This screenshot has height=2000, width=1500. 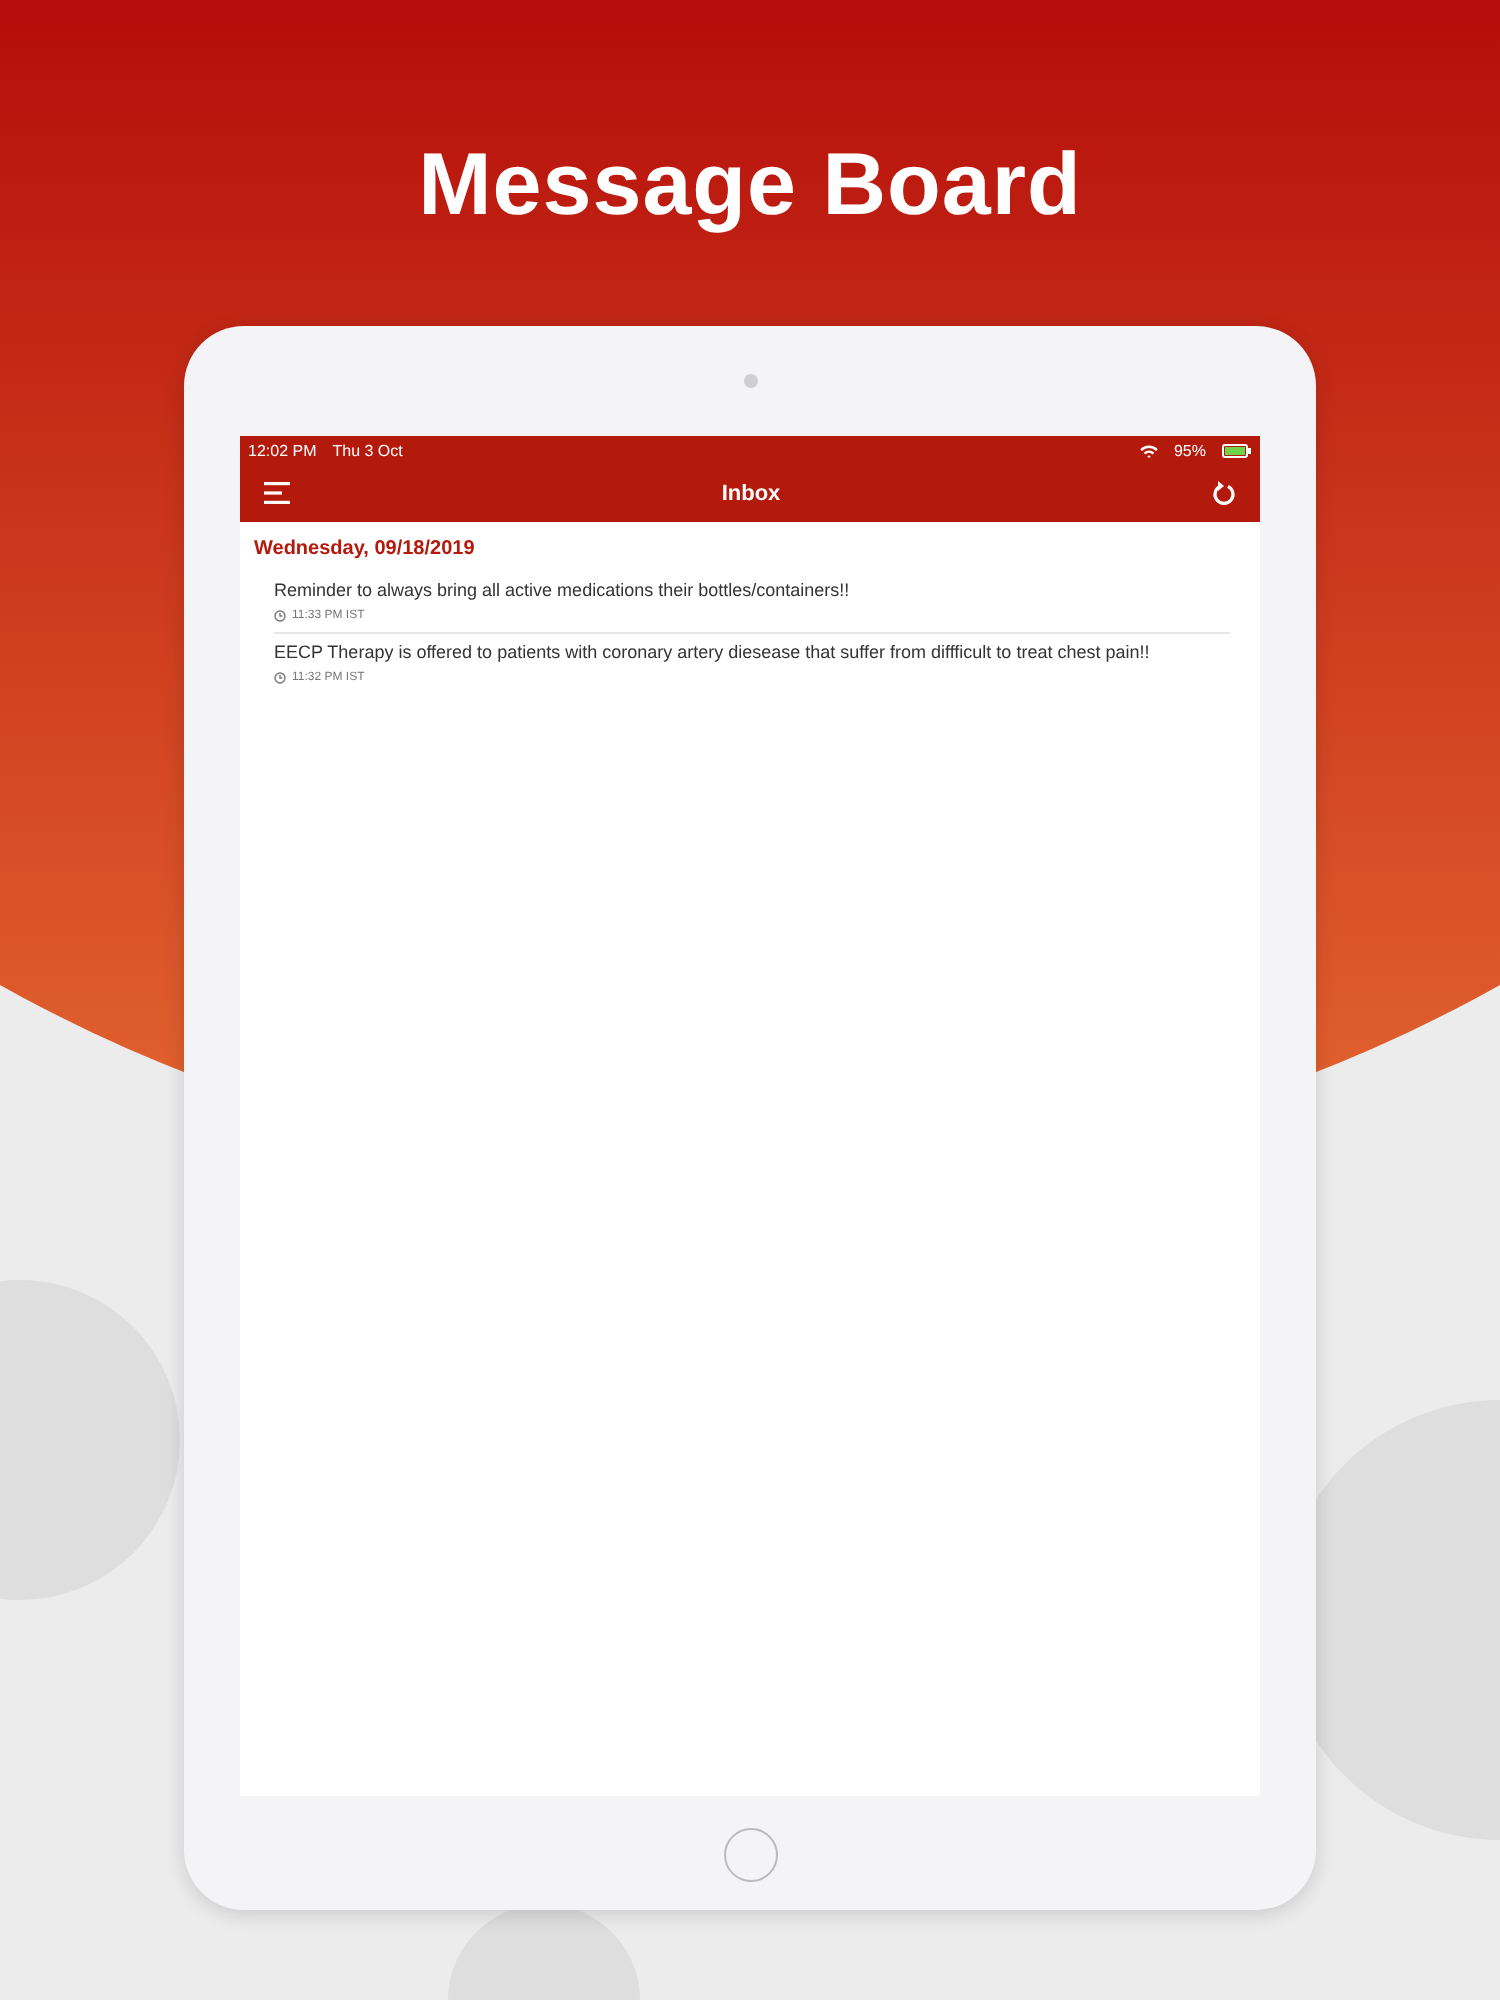 What do you see at coordinates (282, 450) in the screenshot?
I see `status-time: 12:02 PM` at bounding box center [282, 450].